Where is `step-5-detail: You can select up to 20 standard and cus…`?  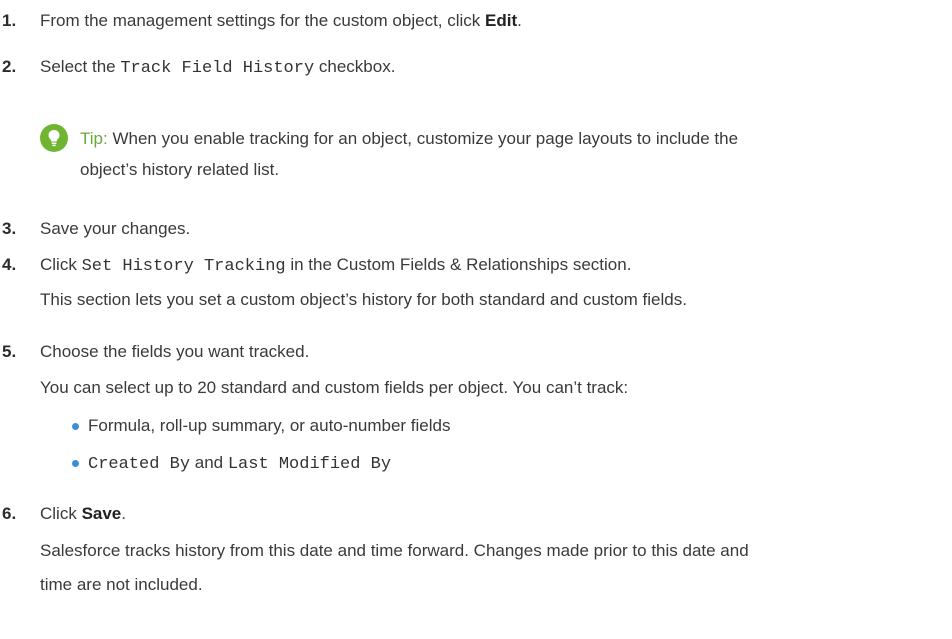 step-5-detail: You can select up to 20 standard and cus… is located at coordinates (334, 387).